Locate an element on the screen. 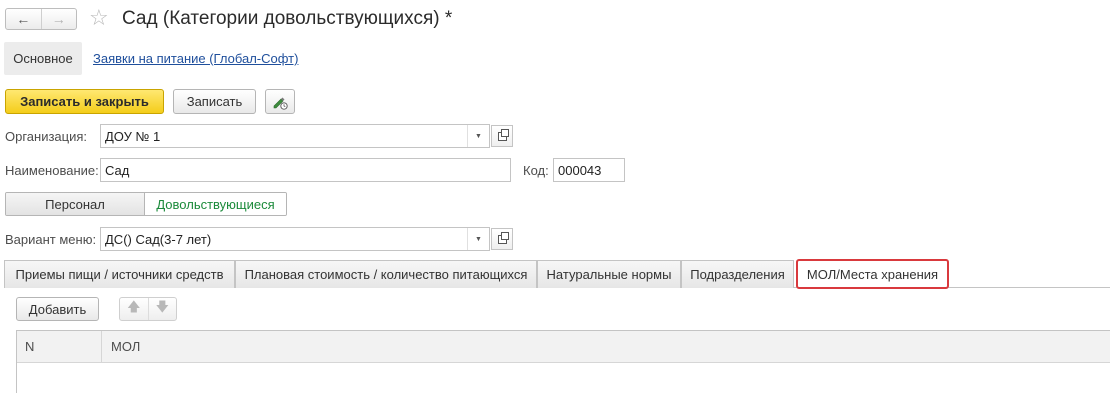  menu-variant-value: ДС() Сад(3-7 лет) is located at coordinates (158, 239).